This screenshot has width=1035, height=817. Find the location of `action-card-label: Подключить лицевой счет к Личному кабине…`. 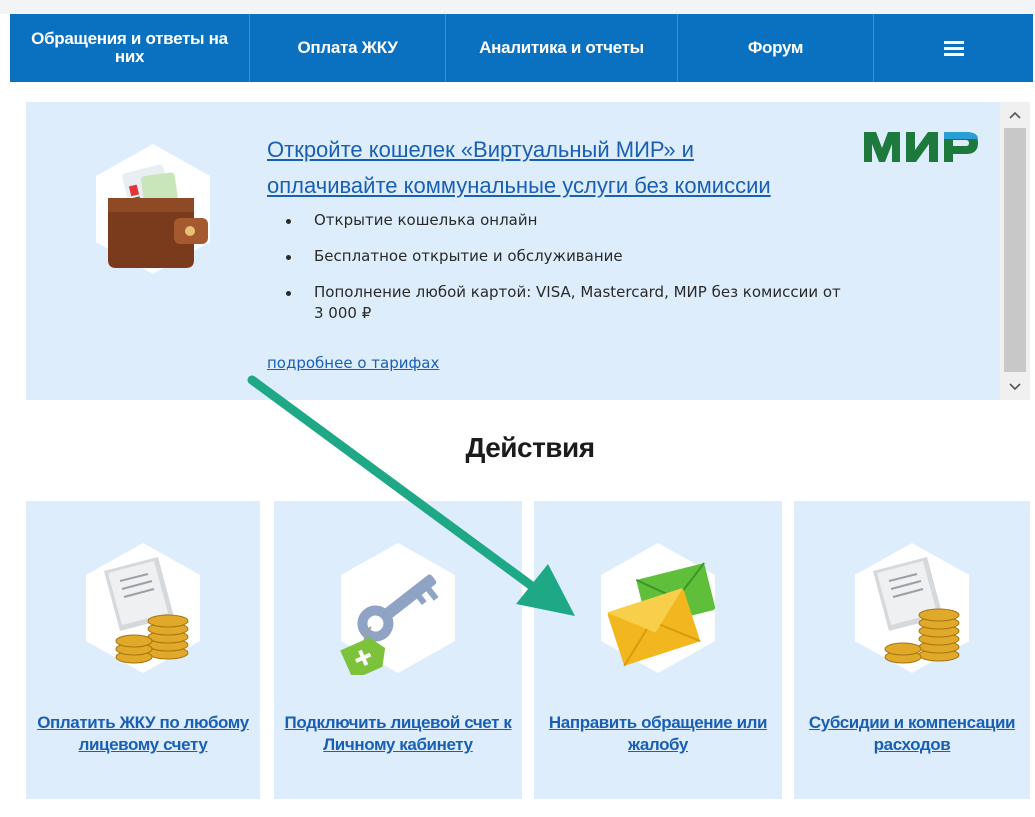

action-card-label: Подключить лицевой счет к Личному кабине… is located at coordinates (398, 734).